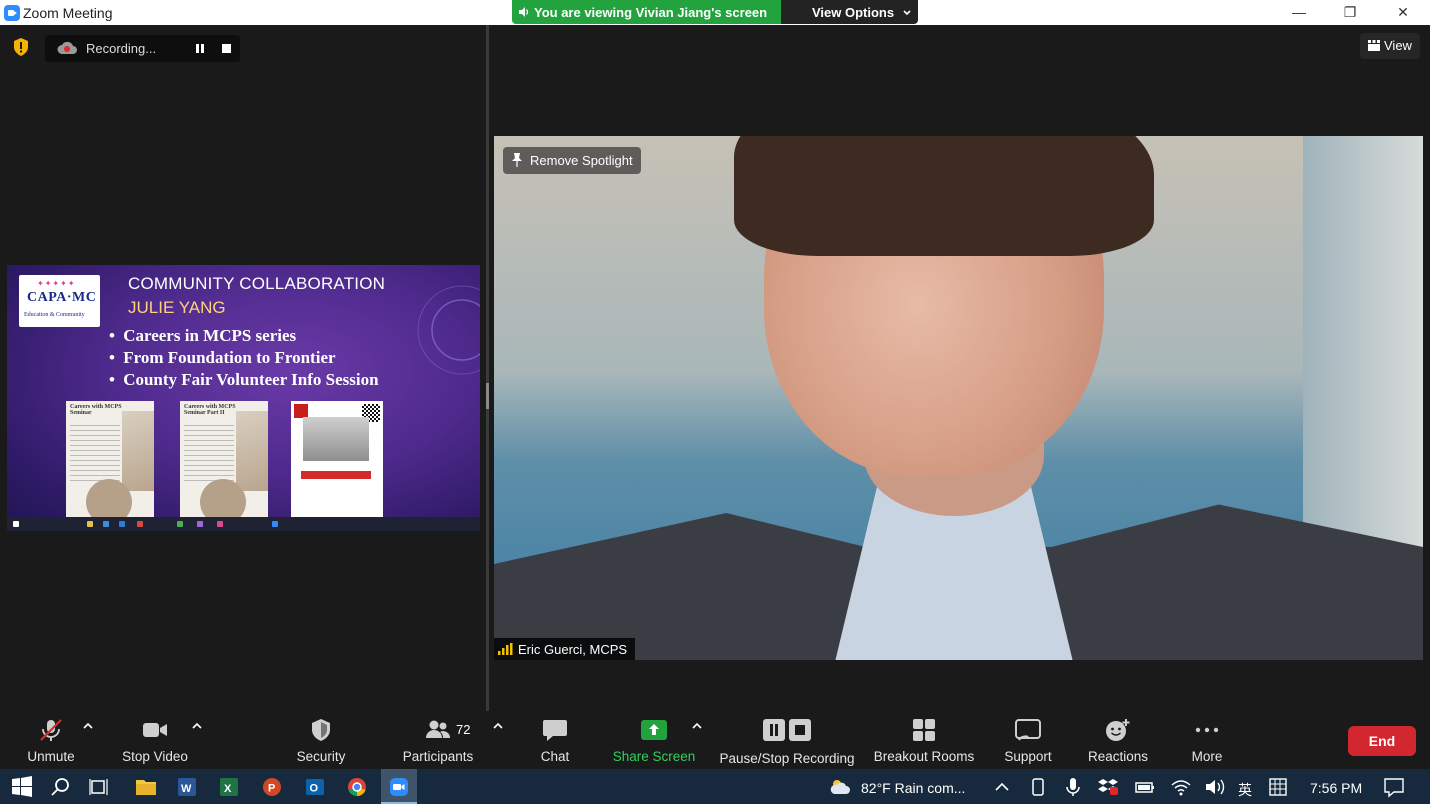  What do you see at coordinates (1038, 787) in the screenshot?
I see `tablet-icon` at bounding box center [1038, 787].